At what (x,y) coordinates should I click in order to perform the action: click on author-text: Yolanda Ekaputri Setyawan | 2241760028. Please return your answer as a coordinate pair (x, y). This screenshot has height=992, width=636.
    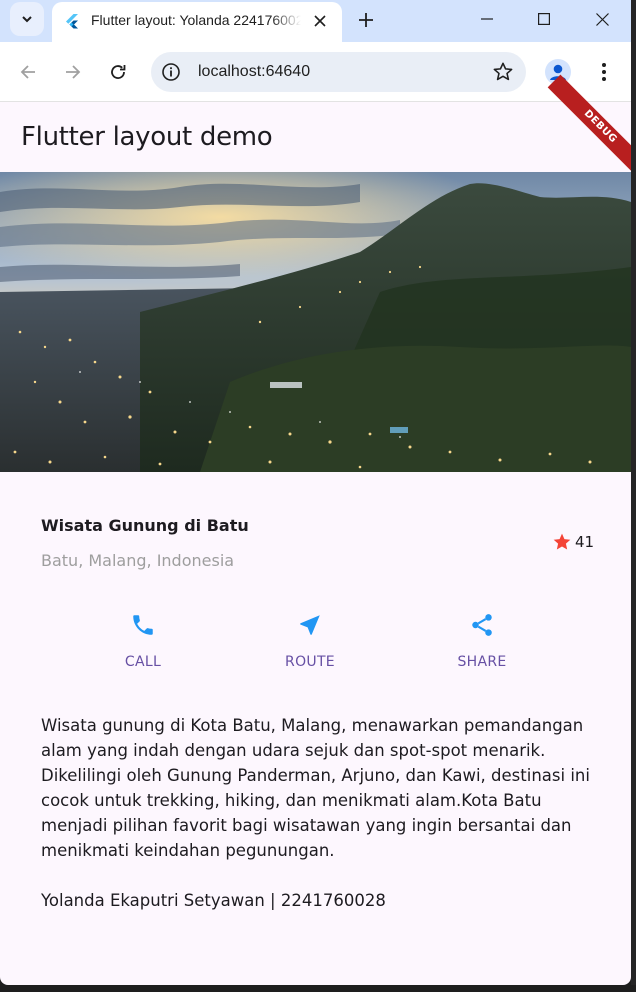
    Looking at the image, I should click on (213, 900).